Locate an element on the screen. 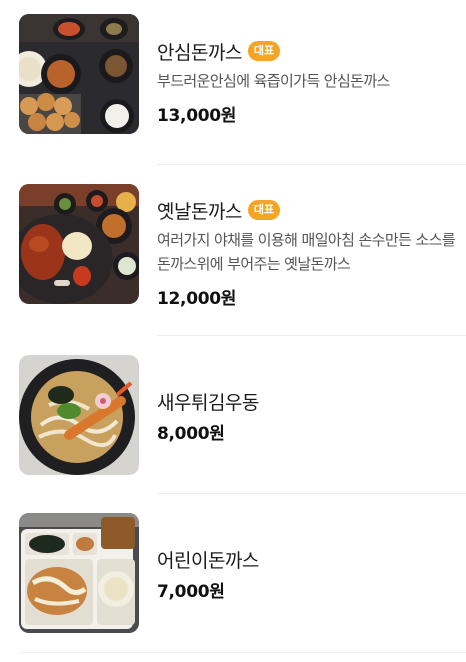 Image resolution: width=466 pixels, height=662 pixels. menu-item-description: 부드러운안심에 육즙이가득 안심돈까스 is located at coordinates (273, 81).